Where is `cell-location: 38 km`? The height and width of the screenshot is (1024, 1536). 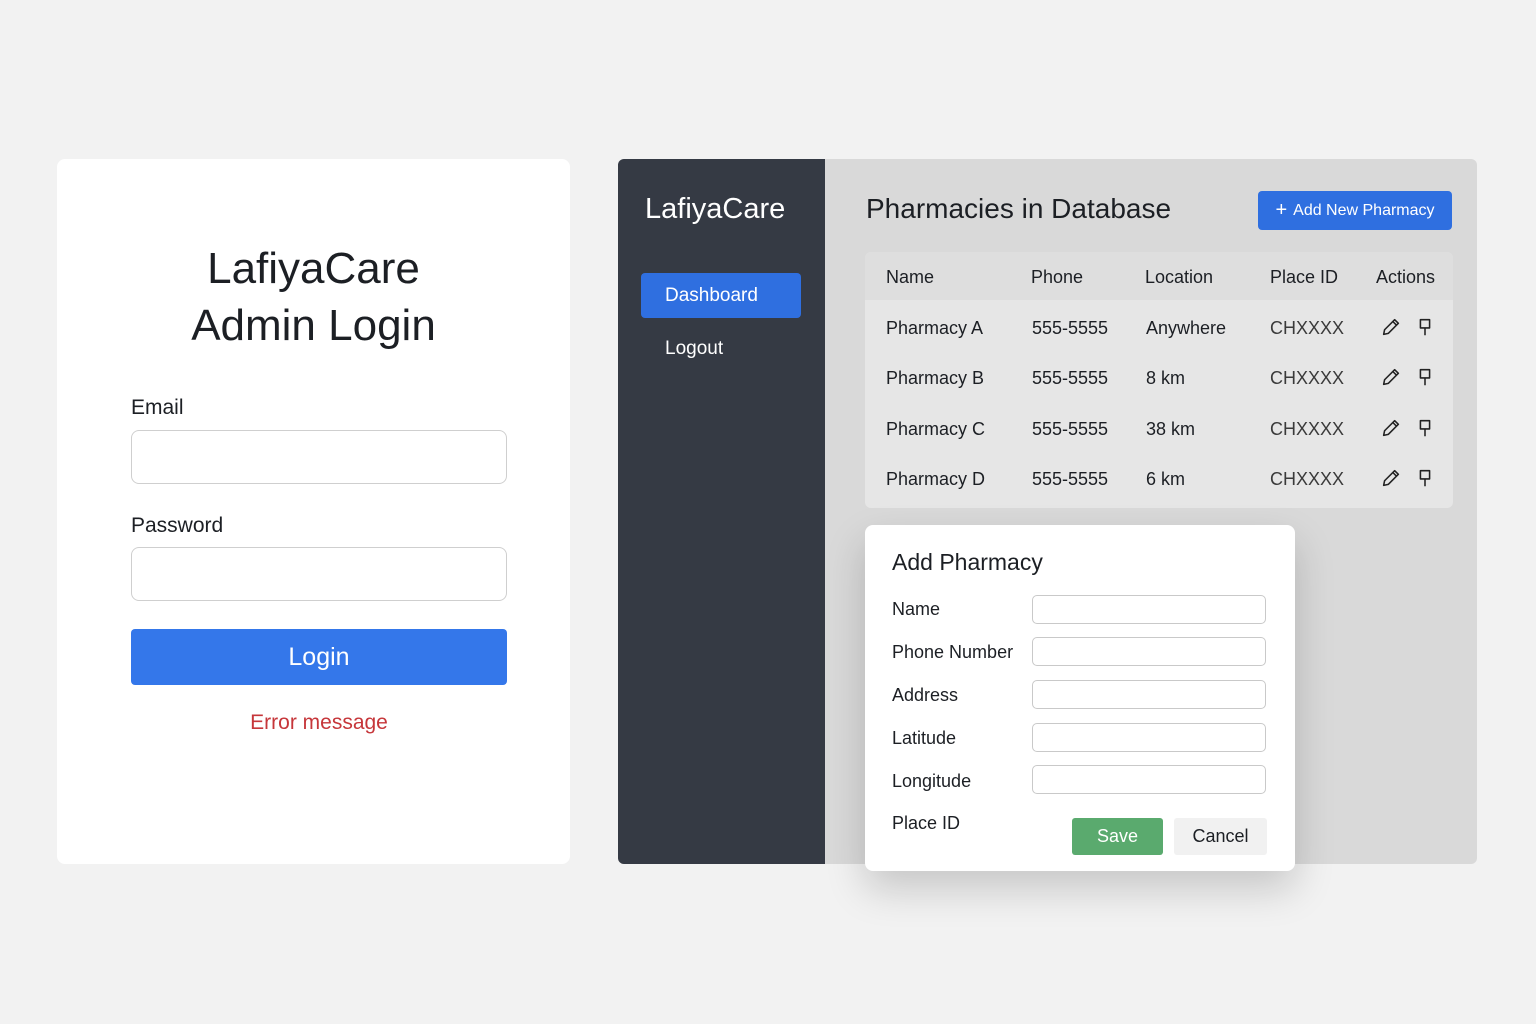 cell-location: 38 km is located at coordinates (1171, 429).